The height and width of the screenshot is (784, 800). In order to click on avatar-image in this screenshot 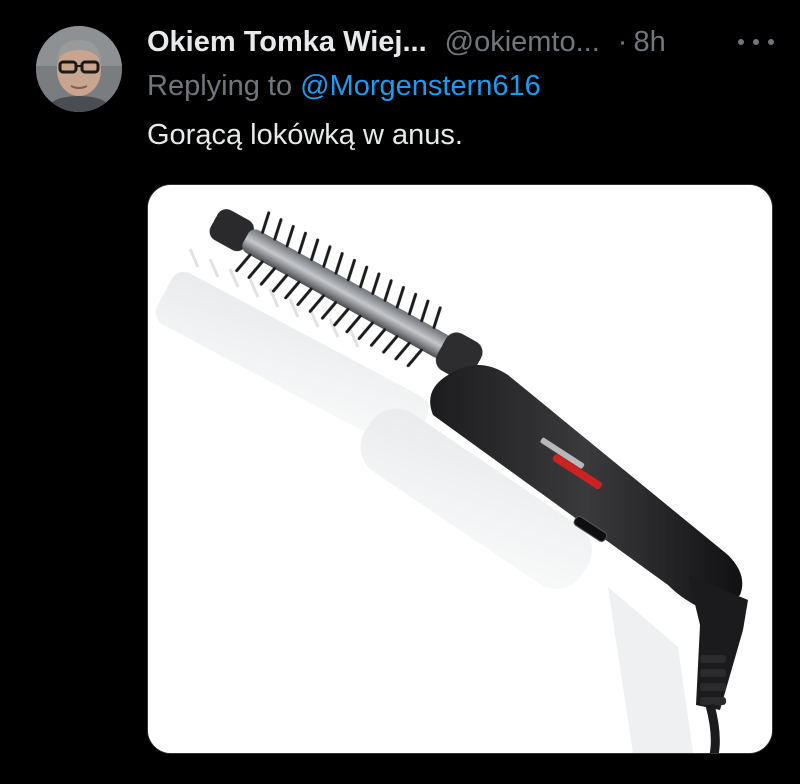, I will do `click(79, 69)`.